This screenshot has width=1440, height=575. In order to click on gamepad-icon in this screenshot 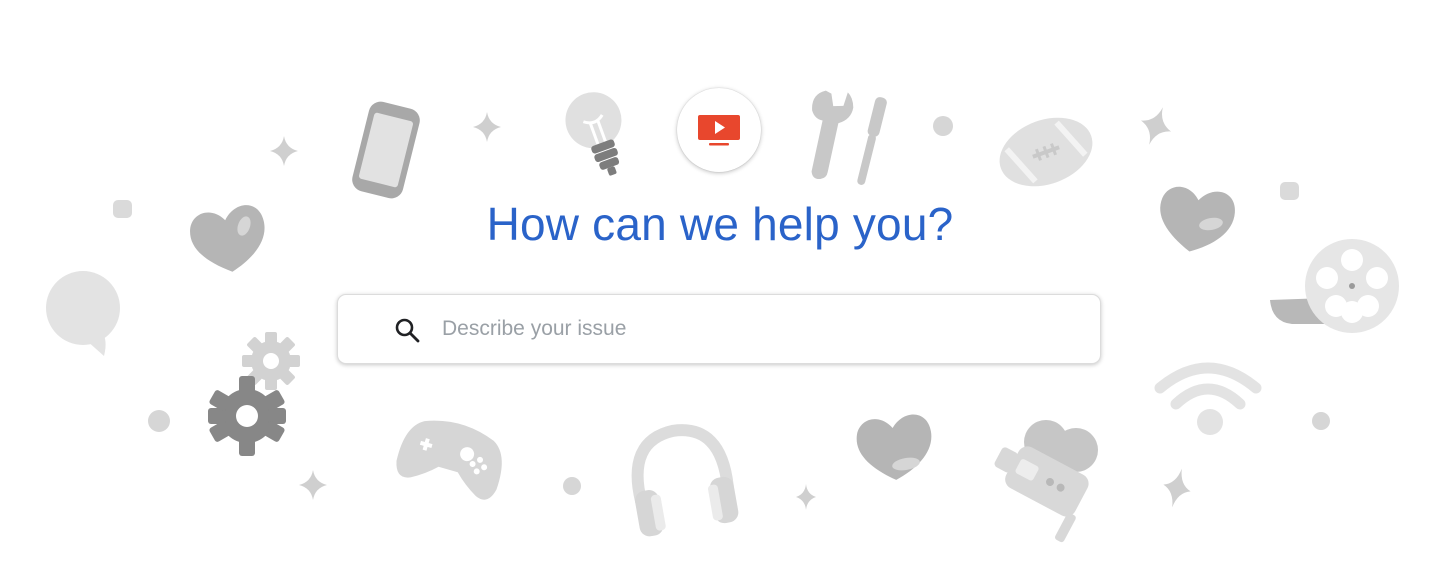, I will do `click(452, 456)`.